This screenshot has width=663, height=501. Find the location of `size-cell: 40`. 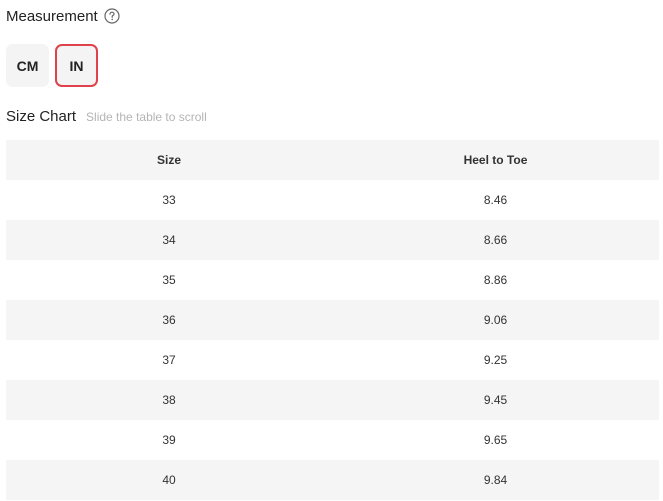

size-cell: 40 is located at coordinates (169, 480).